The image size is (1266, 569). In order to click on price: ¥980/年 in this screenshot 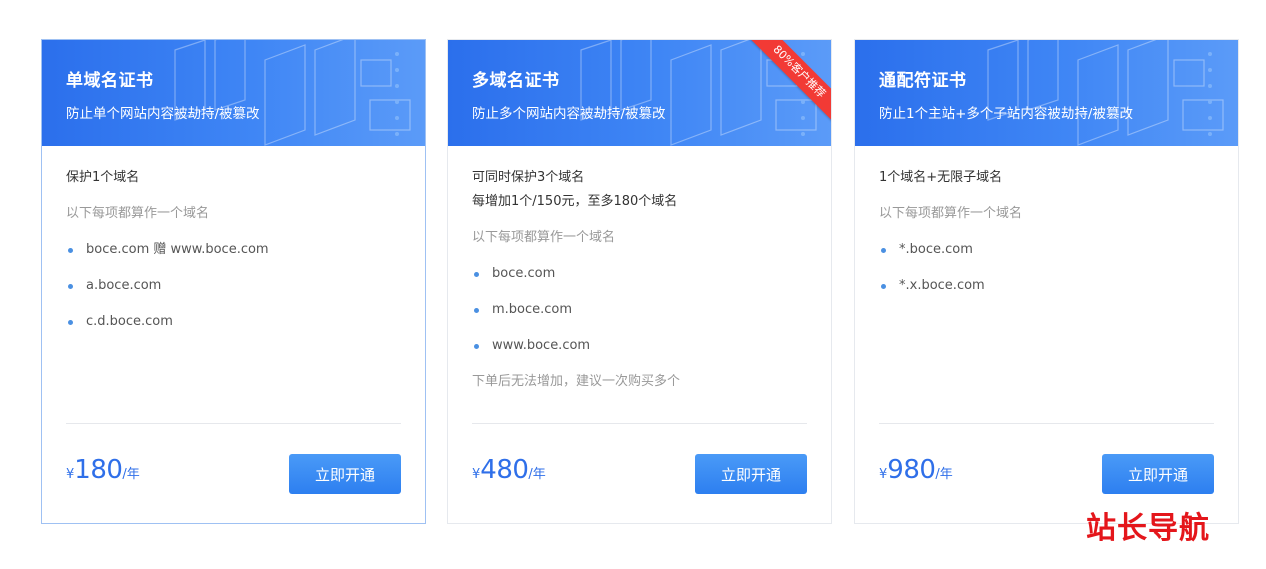, I will do `click(916, 470)`.